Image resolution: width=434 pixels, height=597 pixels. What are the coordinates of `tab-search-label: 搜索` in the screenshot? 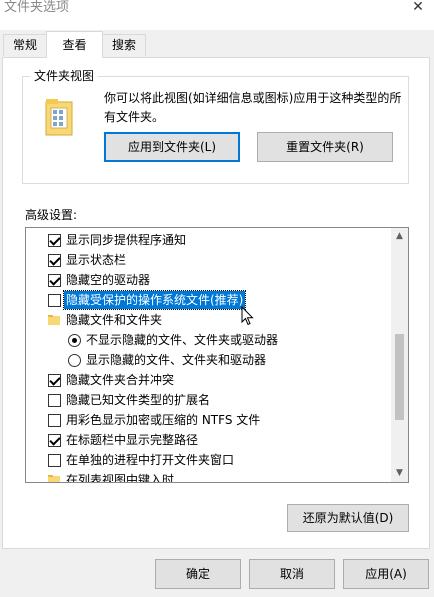 It's located at (123, 45).